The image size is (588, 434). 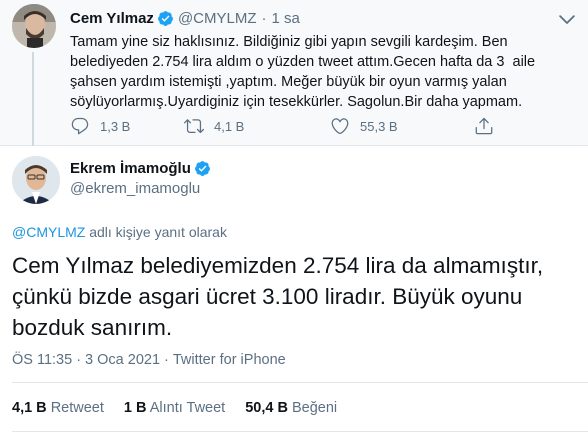 What do you see at coordinates (194, 126) in the screenshot?
I see `retweet-icon` at bounding box center [194, 126].